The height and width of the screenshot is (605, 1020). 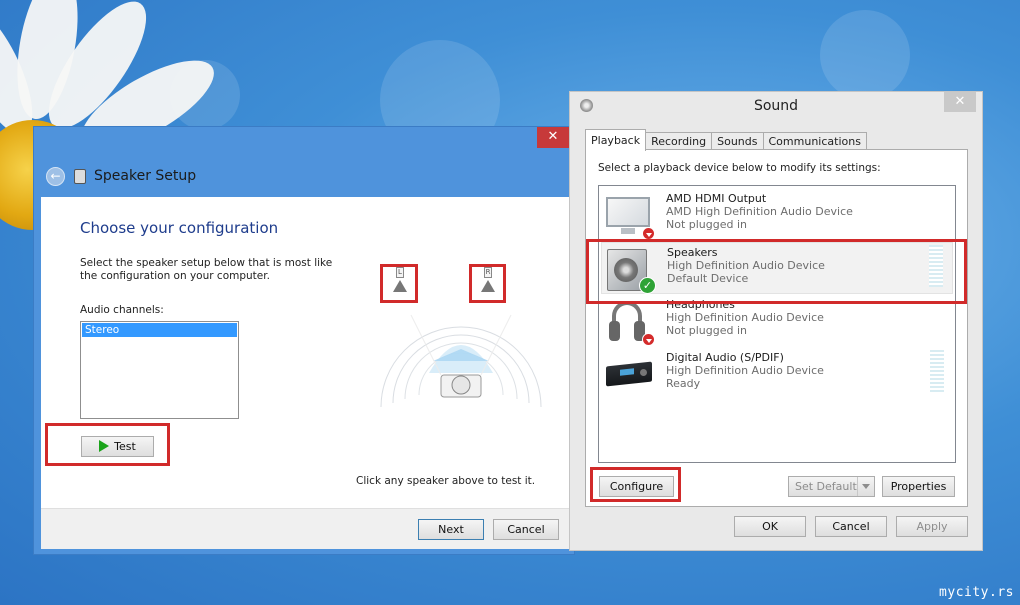 What do you see at coordinates (179, 228) in the screenshot?
I see `page-heading: Choose your configuration` at bounding box center [179, 228].